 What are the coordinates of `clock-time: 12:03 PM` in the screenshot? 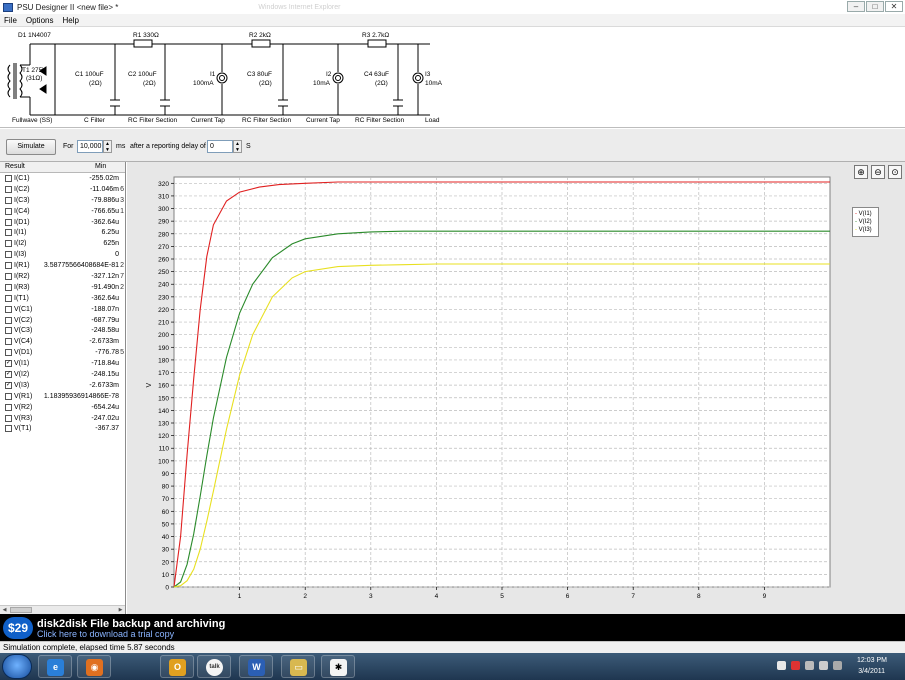 It's located at (872, 660).